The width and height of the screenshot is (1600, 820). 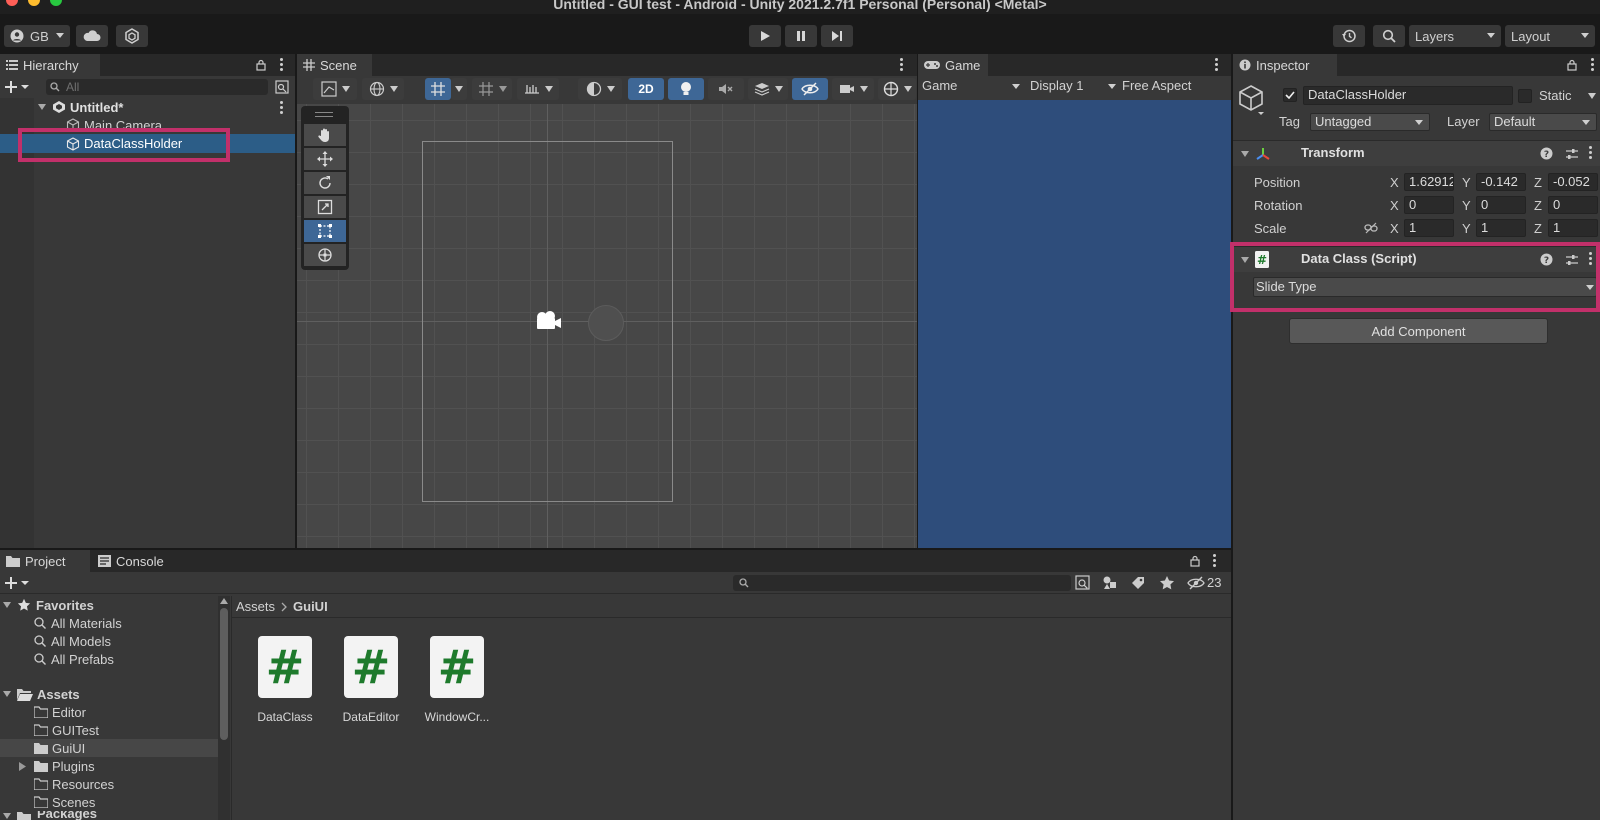 What do you see at coordinates (335, 89) in the screenshot?
I see `draw-mode-dropdown` at bounding box center [335, 89].